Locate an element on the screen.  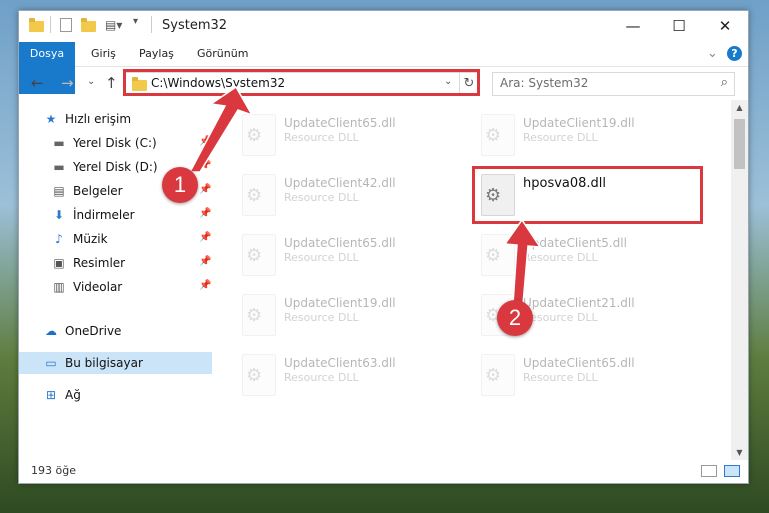
arrow-1-icon is located at coordinates (221, 129).